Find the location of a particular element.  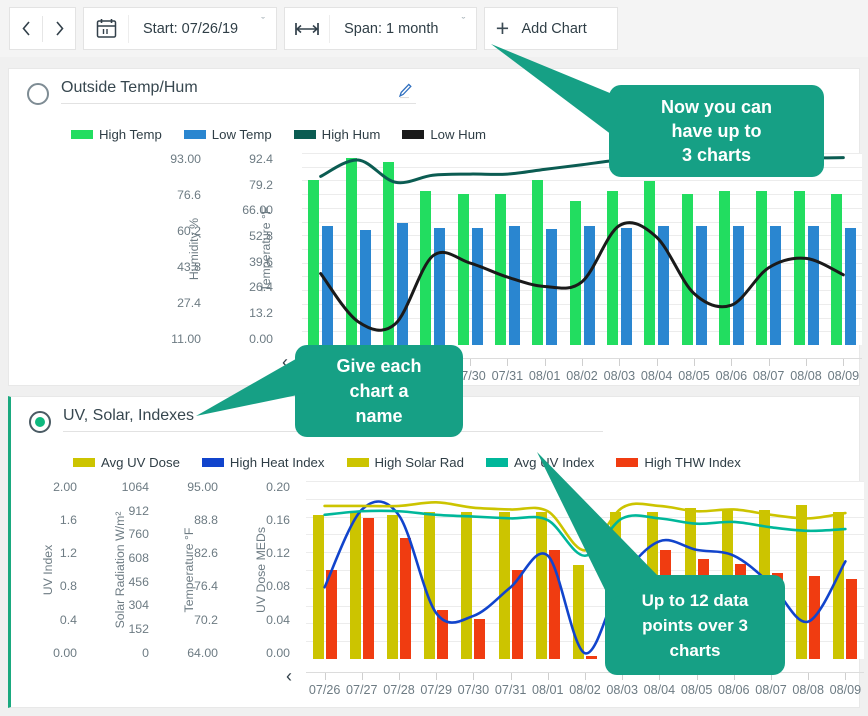

chevron-left-icon is located at coordinates (25, 28).